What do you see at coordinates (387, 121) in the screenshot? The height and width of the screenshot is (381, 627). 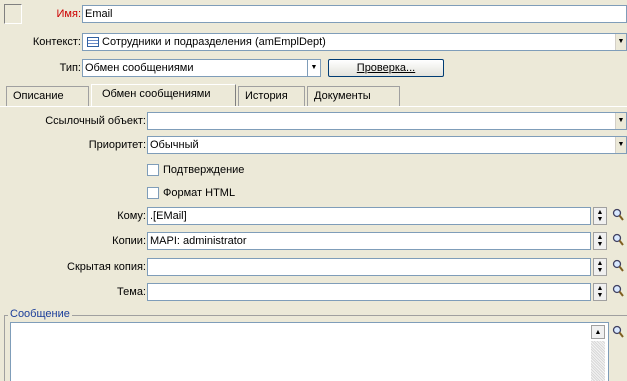 I see `ref-object-select: ▼` at bounding box center [387, 121].